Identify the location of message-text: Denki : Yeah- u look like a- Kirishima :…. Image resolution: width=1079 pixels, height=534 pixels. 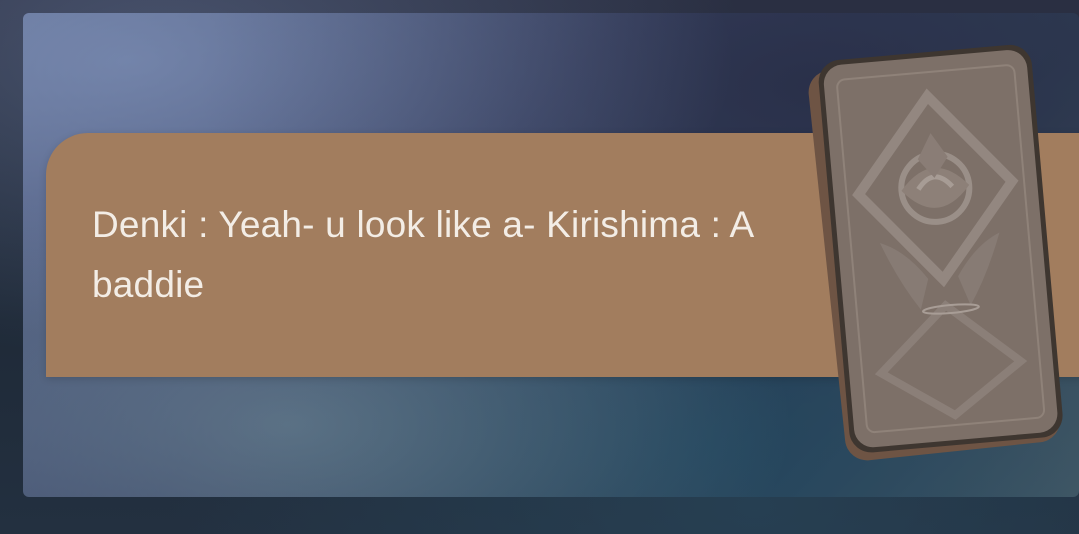
(422, 254).